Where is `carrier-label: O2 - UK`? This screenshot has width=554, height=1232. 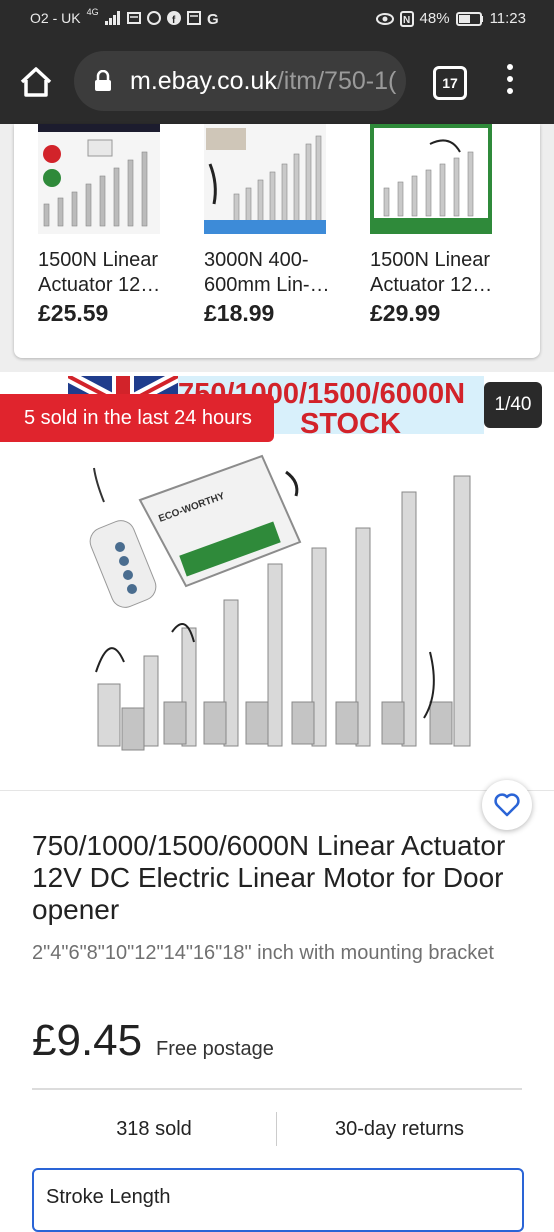
carrier-label: O2 - UK is located at coordinates (55, 18).